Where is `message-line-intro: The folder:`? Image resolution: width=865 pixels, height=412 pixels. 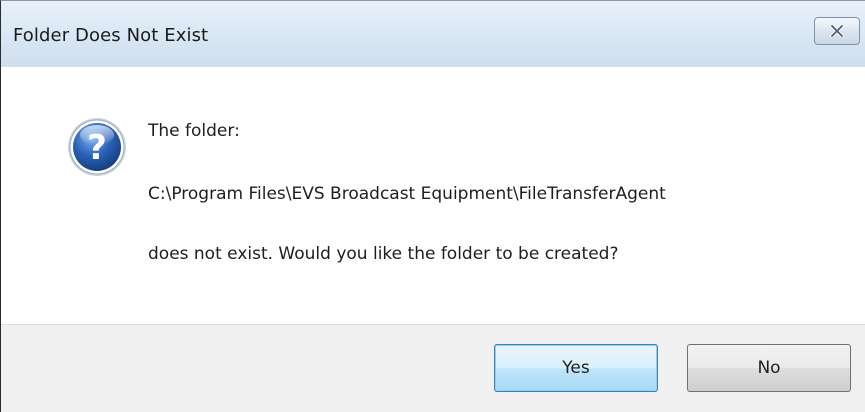
message-line-intro: The folder: is located at coordinates (194, 131).